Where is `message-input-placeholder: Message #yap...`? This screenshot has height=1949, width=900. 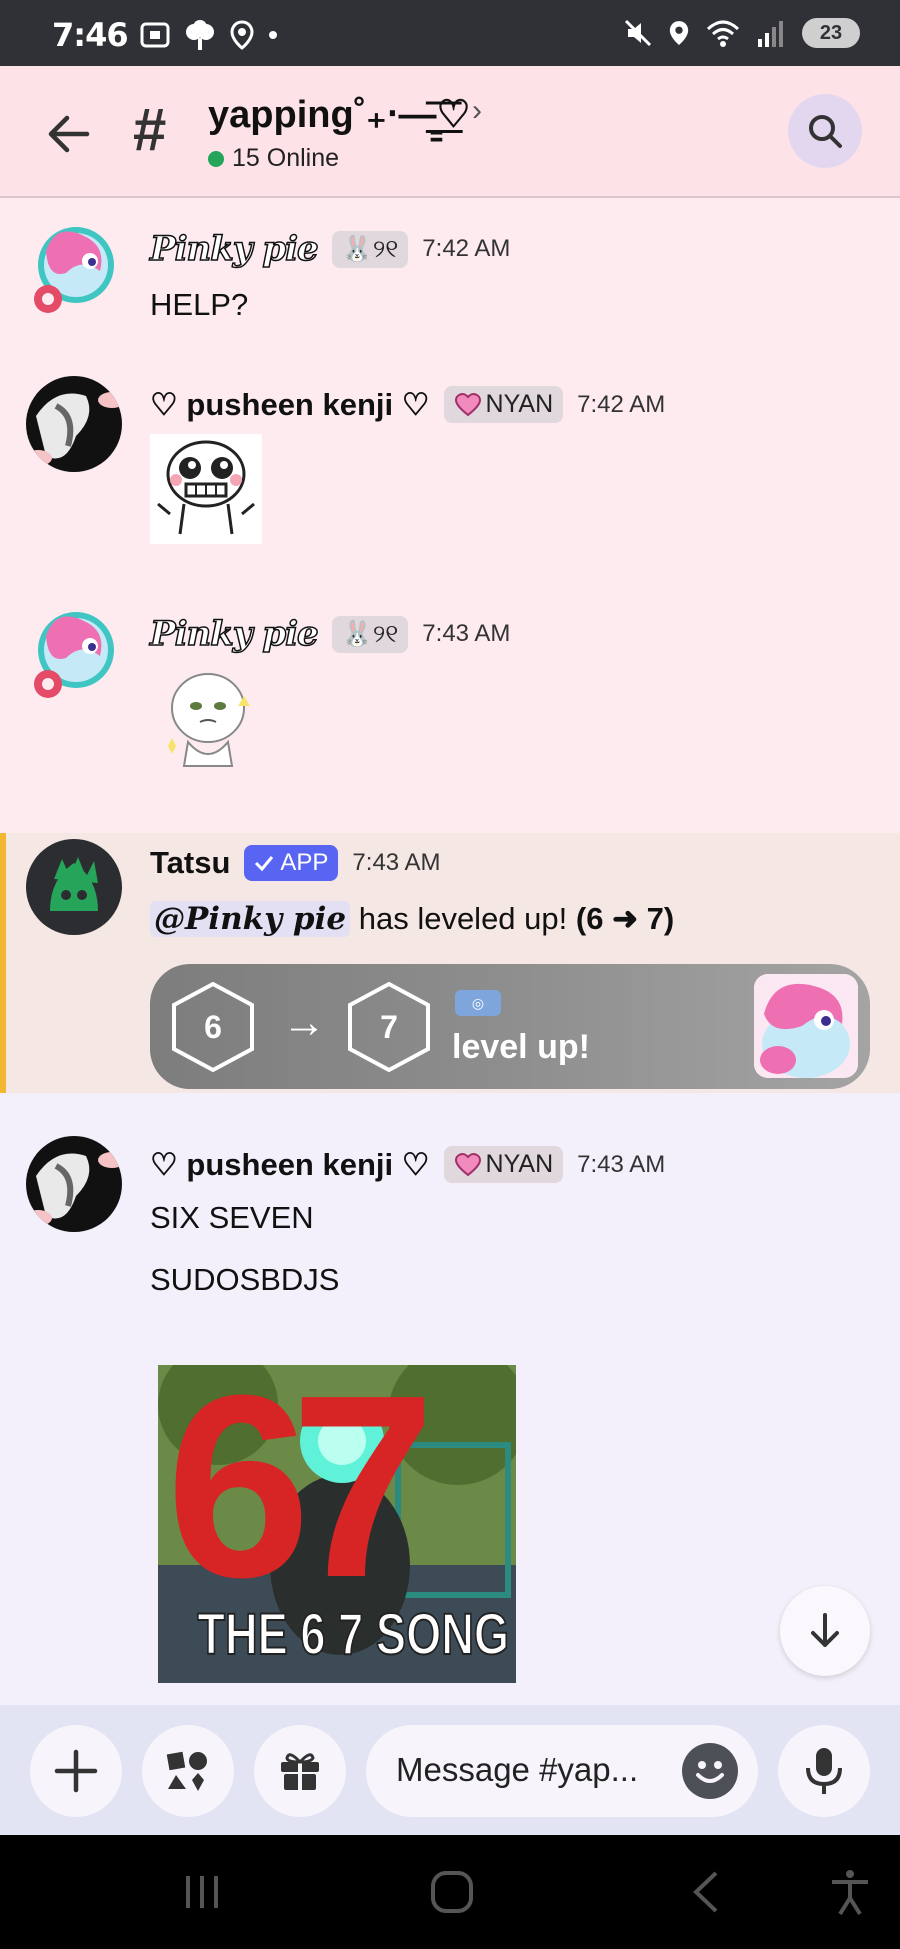 message-input-placeholder: Message #yap... is located at coordinates (517, 1769).